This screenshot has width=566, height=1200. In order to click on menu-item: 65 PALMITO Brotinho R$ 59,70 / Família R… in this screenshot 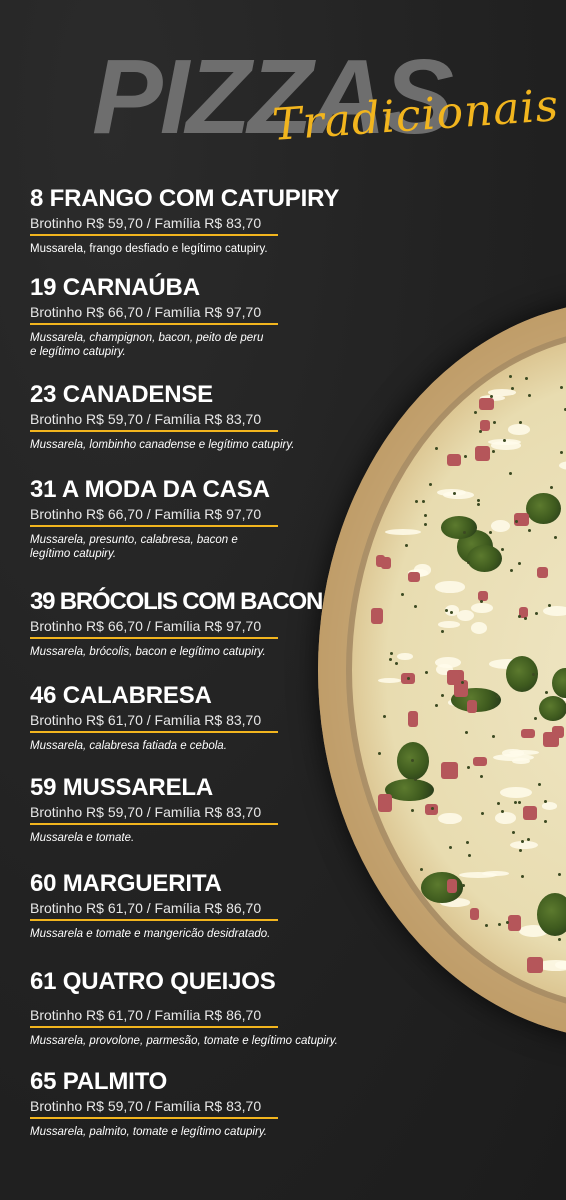, I will do `click(210, 1104)`.